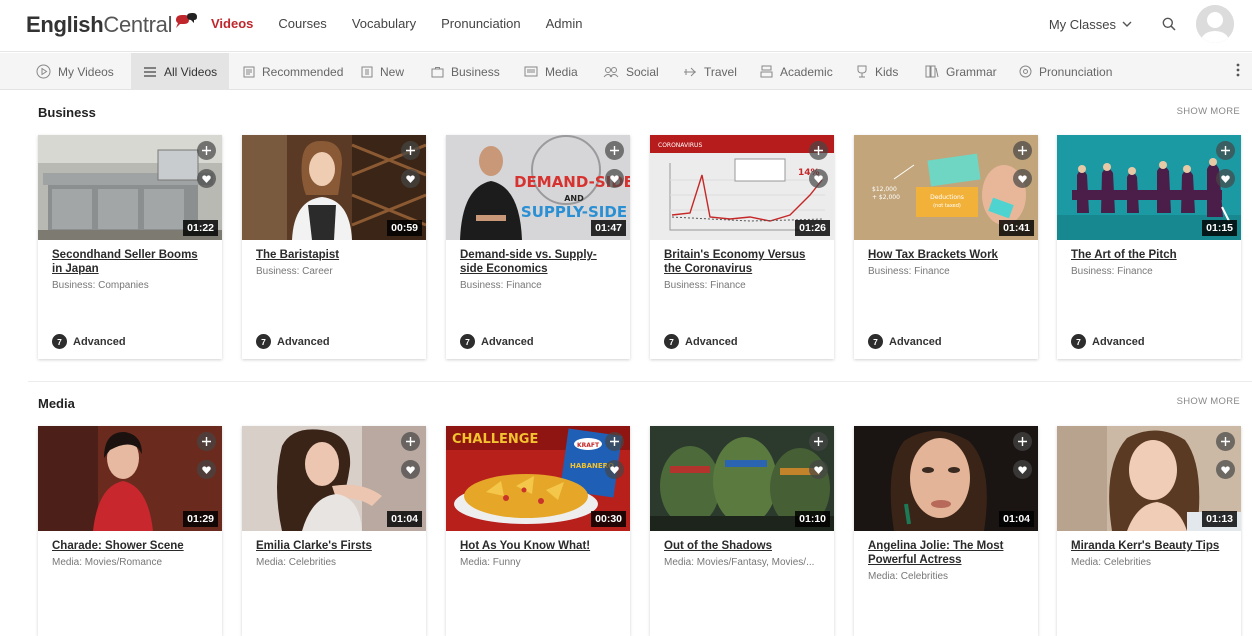 Image resolution: width=1252 pixels, height=636 pixels. I want to click on video-title-link: The Baristapist, so click(334, 255).